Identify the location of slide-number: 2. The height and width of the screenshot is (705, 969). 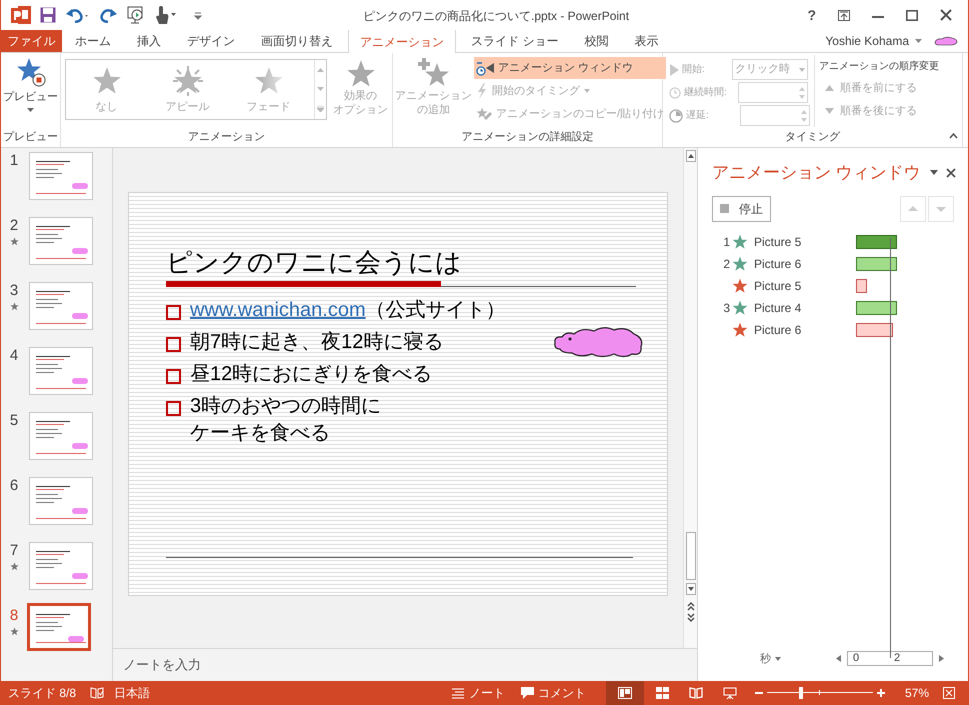
(14, 225).